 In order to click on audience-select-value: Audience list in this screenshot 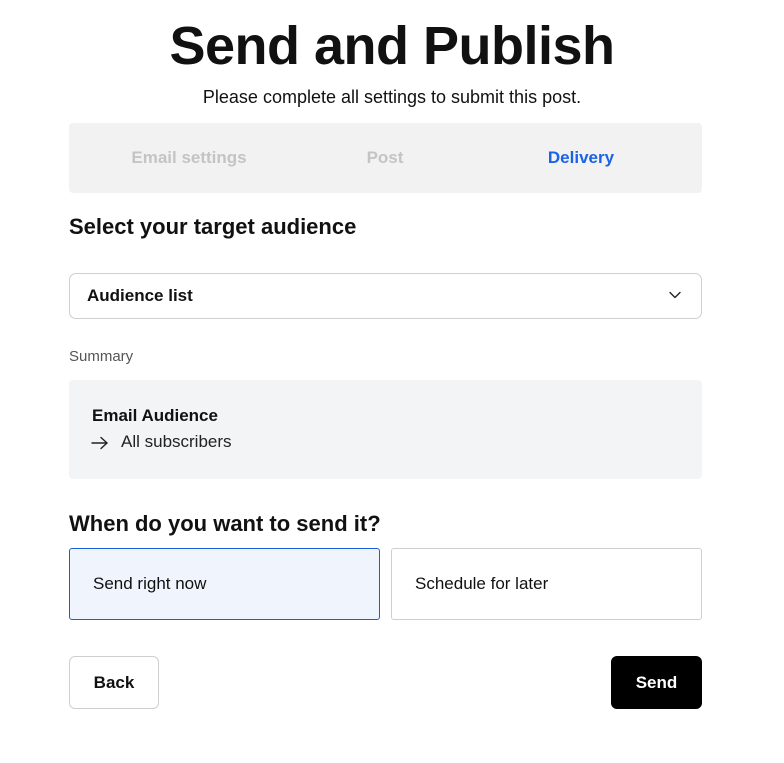, I will do `click(140, 295)`.